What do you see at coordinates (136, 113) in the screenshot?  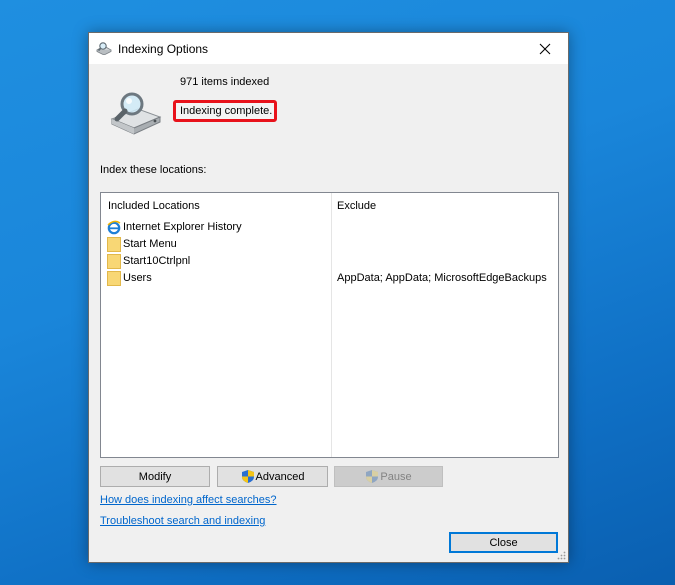 I see `indexing-drive-magnifier-icon` at bounding box center [136, 113].